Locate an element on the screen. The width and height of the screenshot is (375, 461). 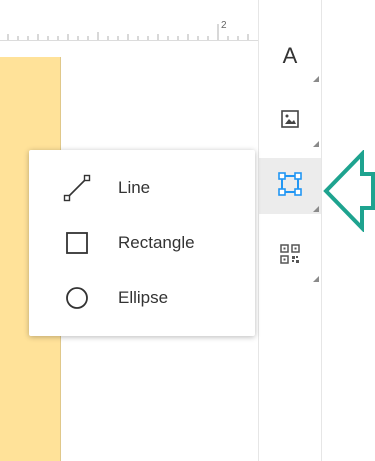
shape-menu-item-line: Line is located at coordinates (142, 188).